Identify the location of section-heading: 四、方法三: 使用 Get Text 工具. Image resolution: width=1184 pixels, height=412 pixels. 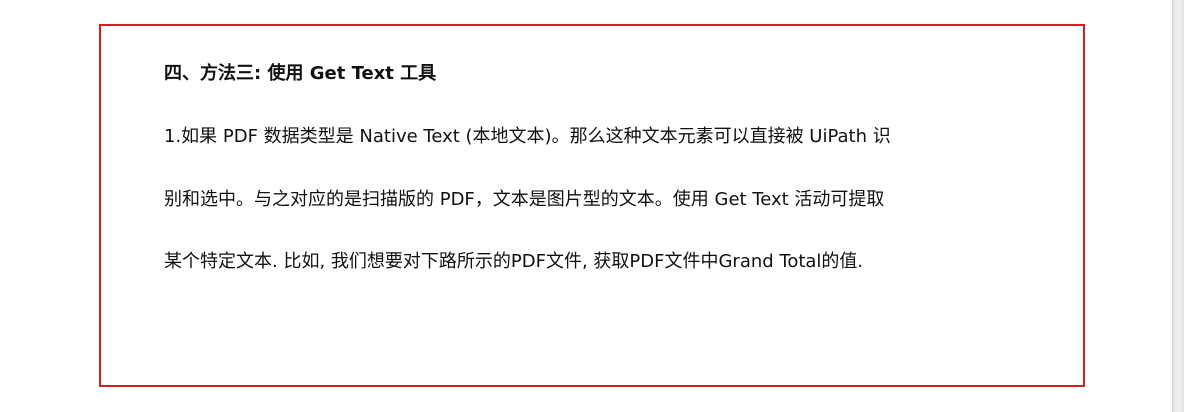
(300, 73).